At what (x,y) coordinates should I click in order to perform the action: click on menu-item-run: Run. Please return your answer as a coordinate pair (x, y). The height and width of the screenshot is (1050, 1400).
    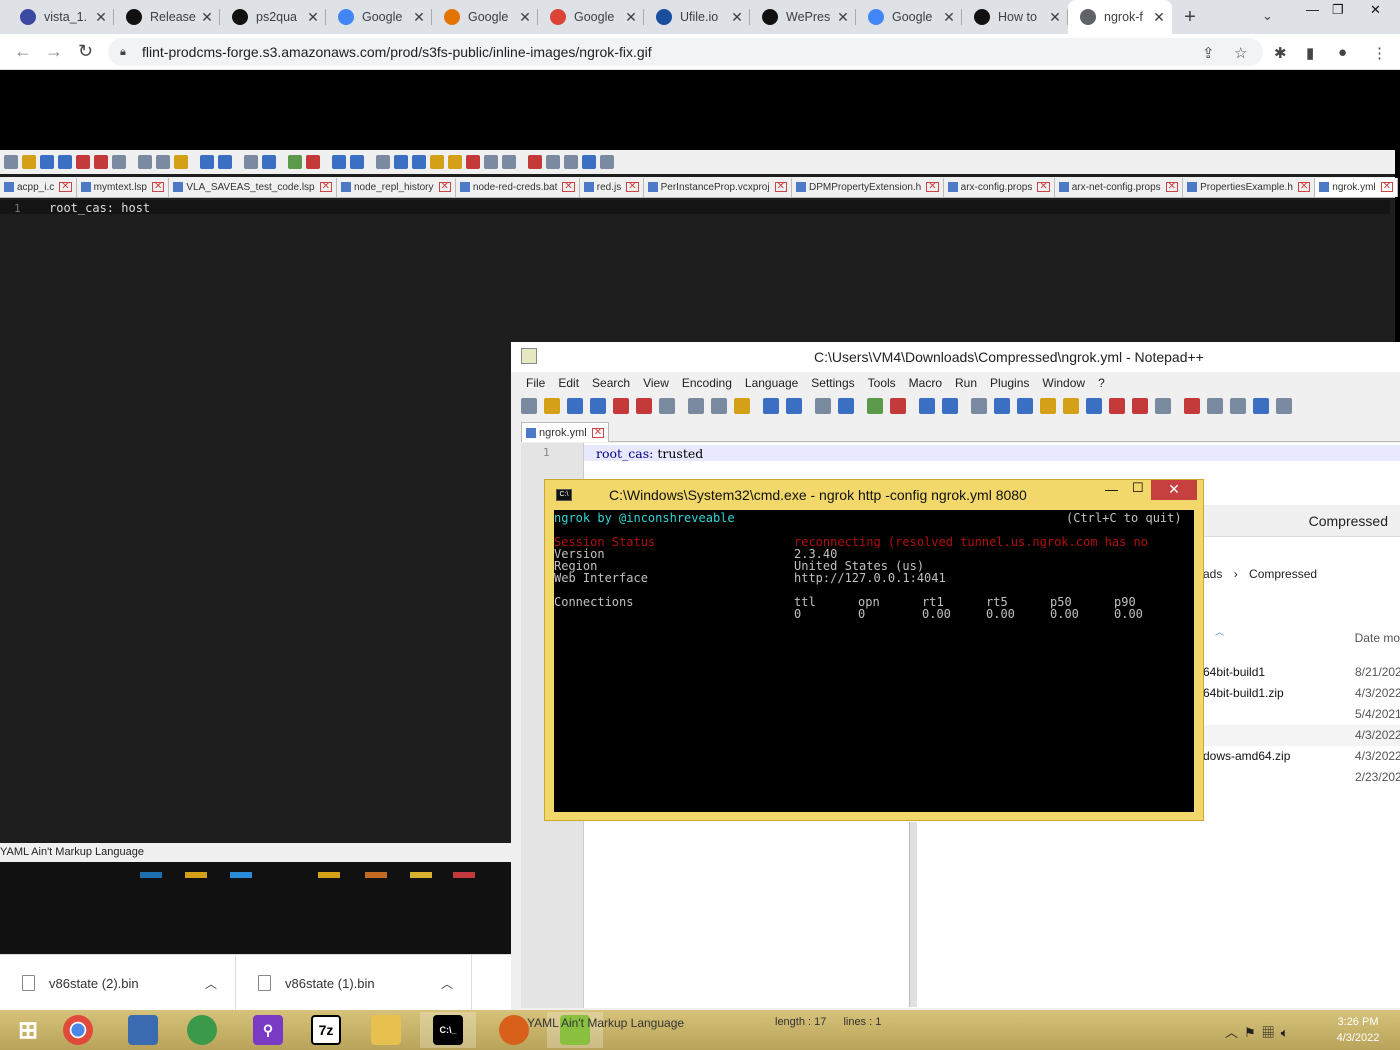
    Looking at the image, I should click on (966, 383).